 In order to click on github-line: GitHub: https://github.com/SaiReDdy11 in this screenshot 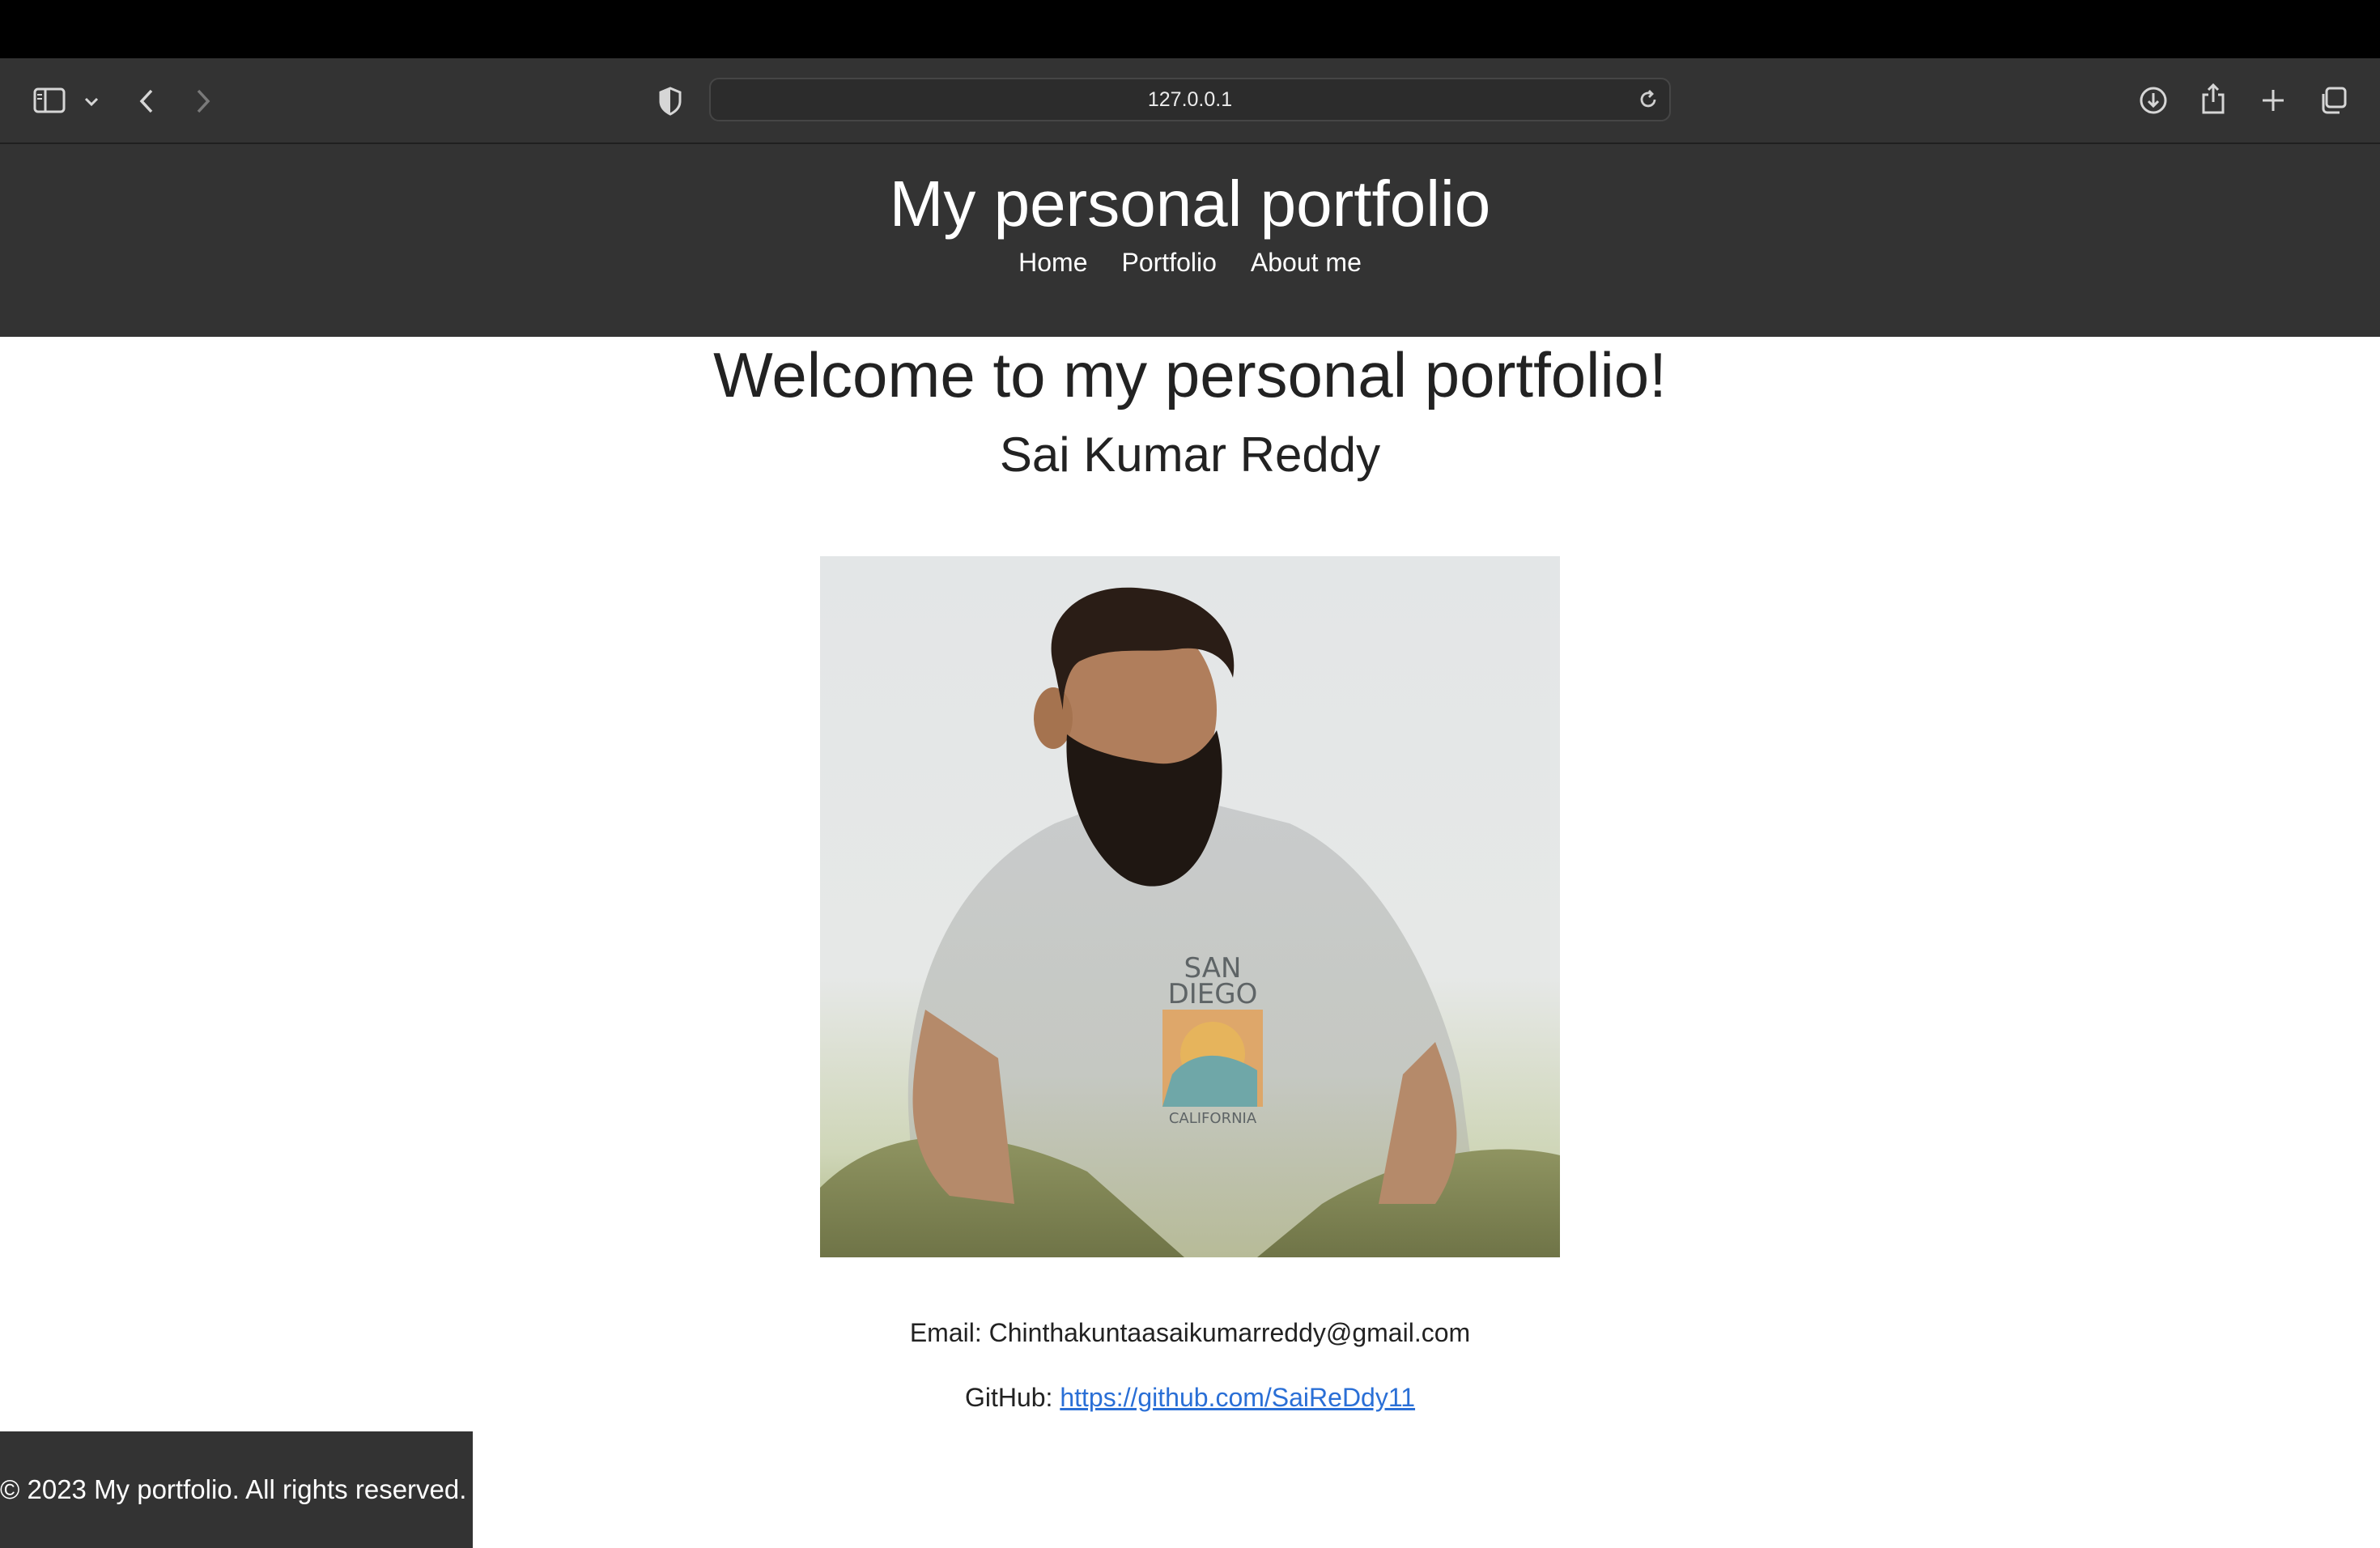, I will do `click(1190, 1397)`.